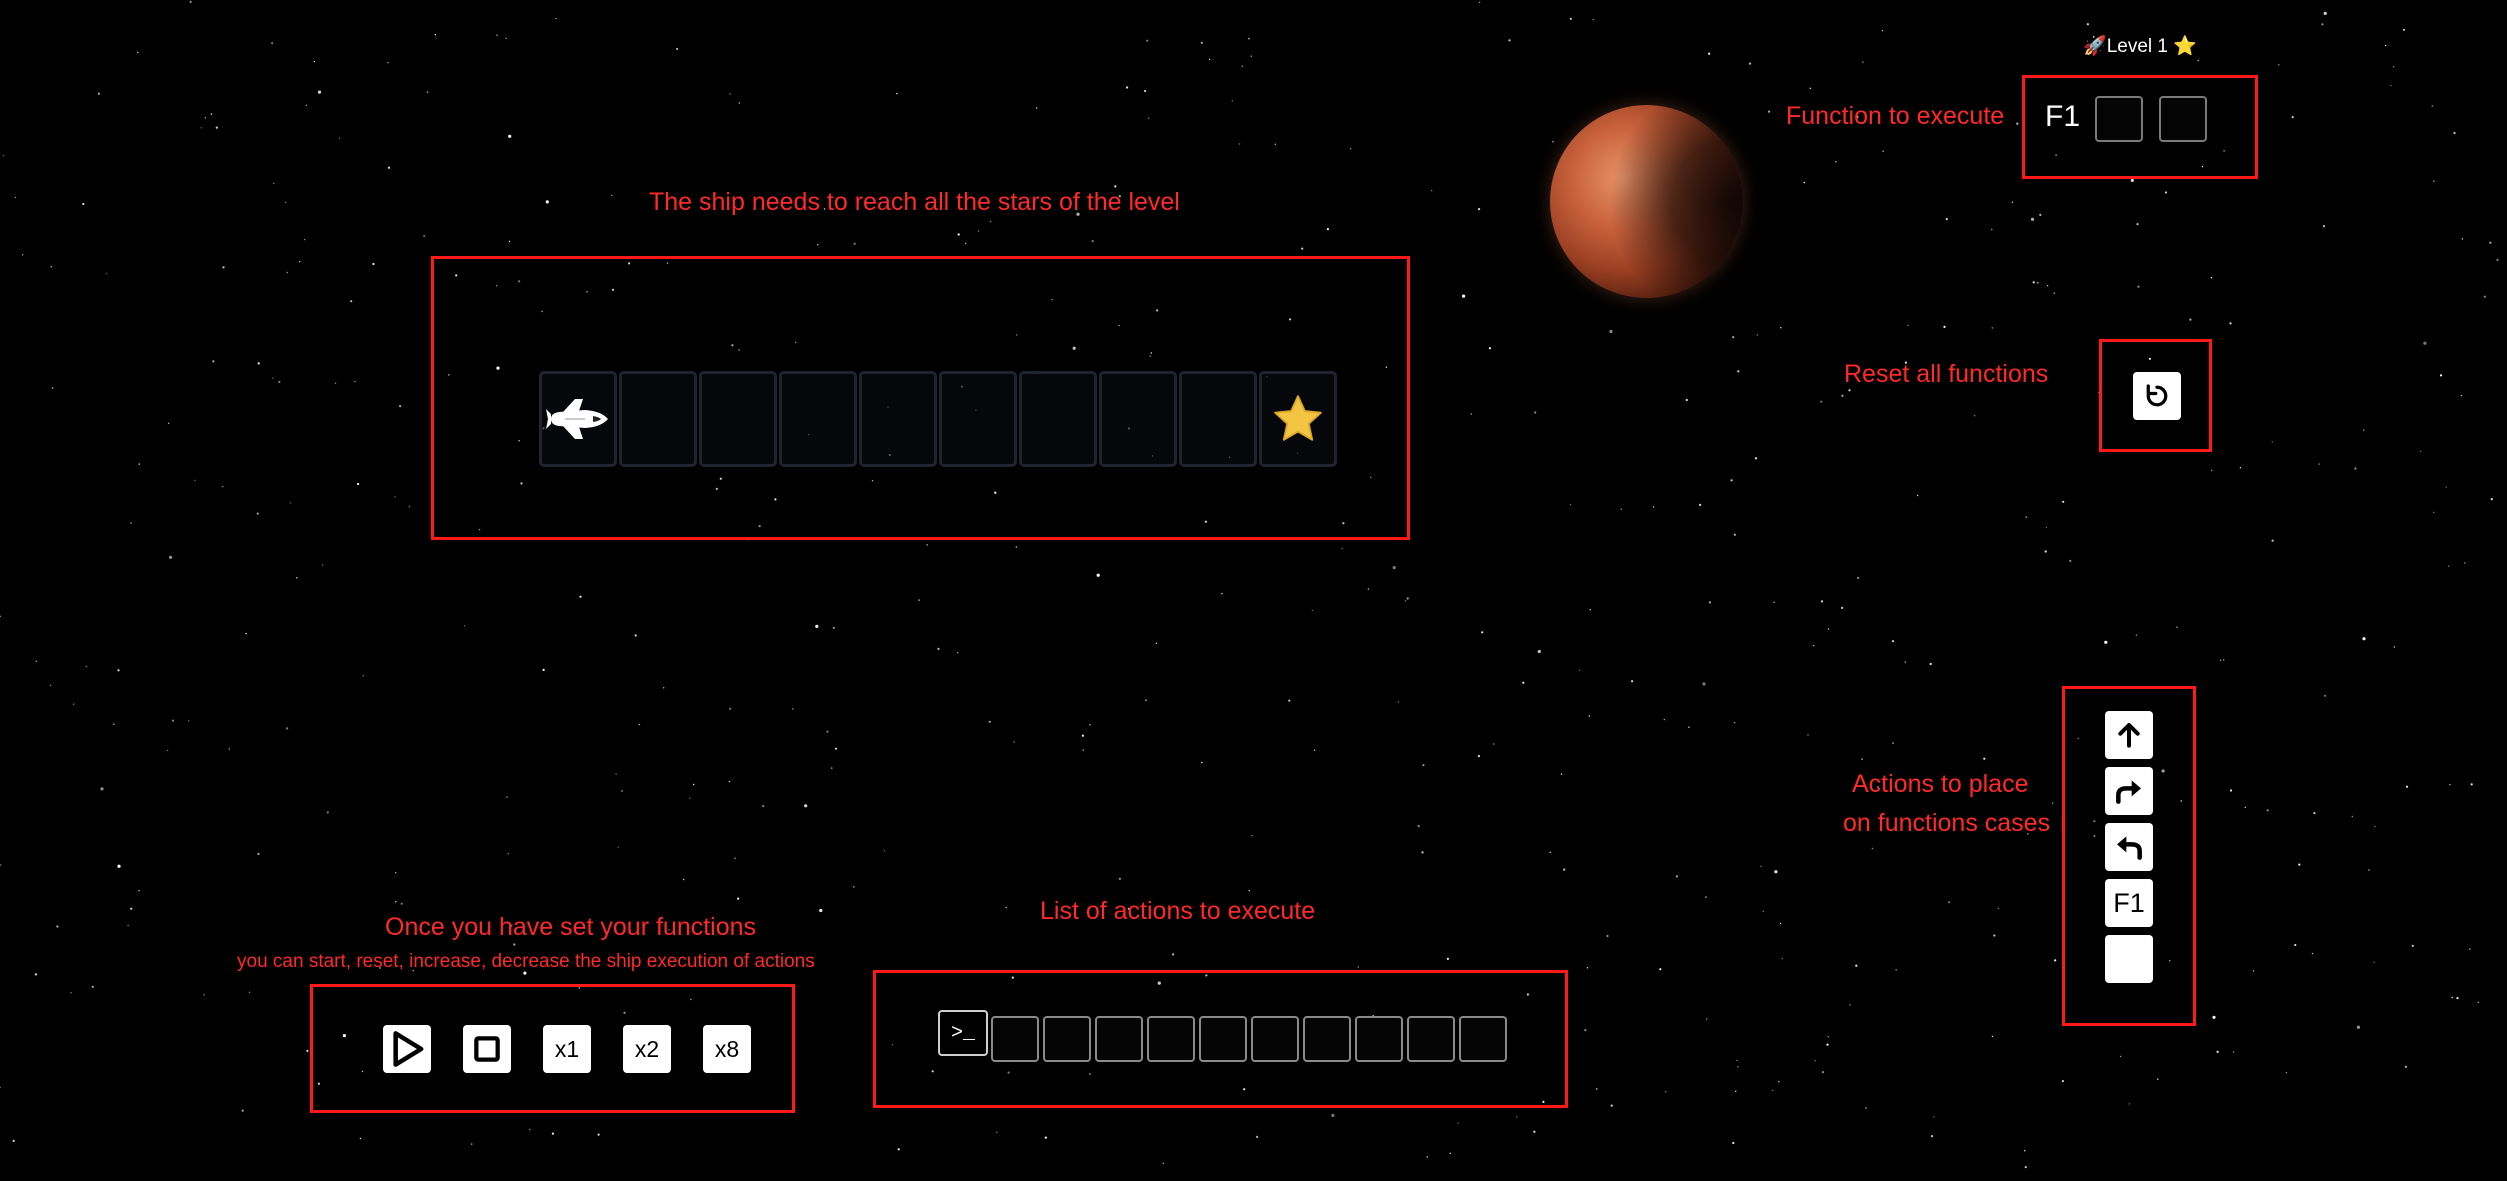  I want to click on speed-x8-button: x8, so click(727, 1049).